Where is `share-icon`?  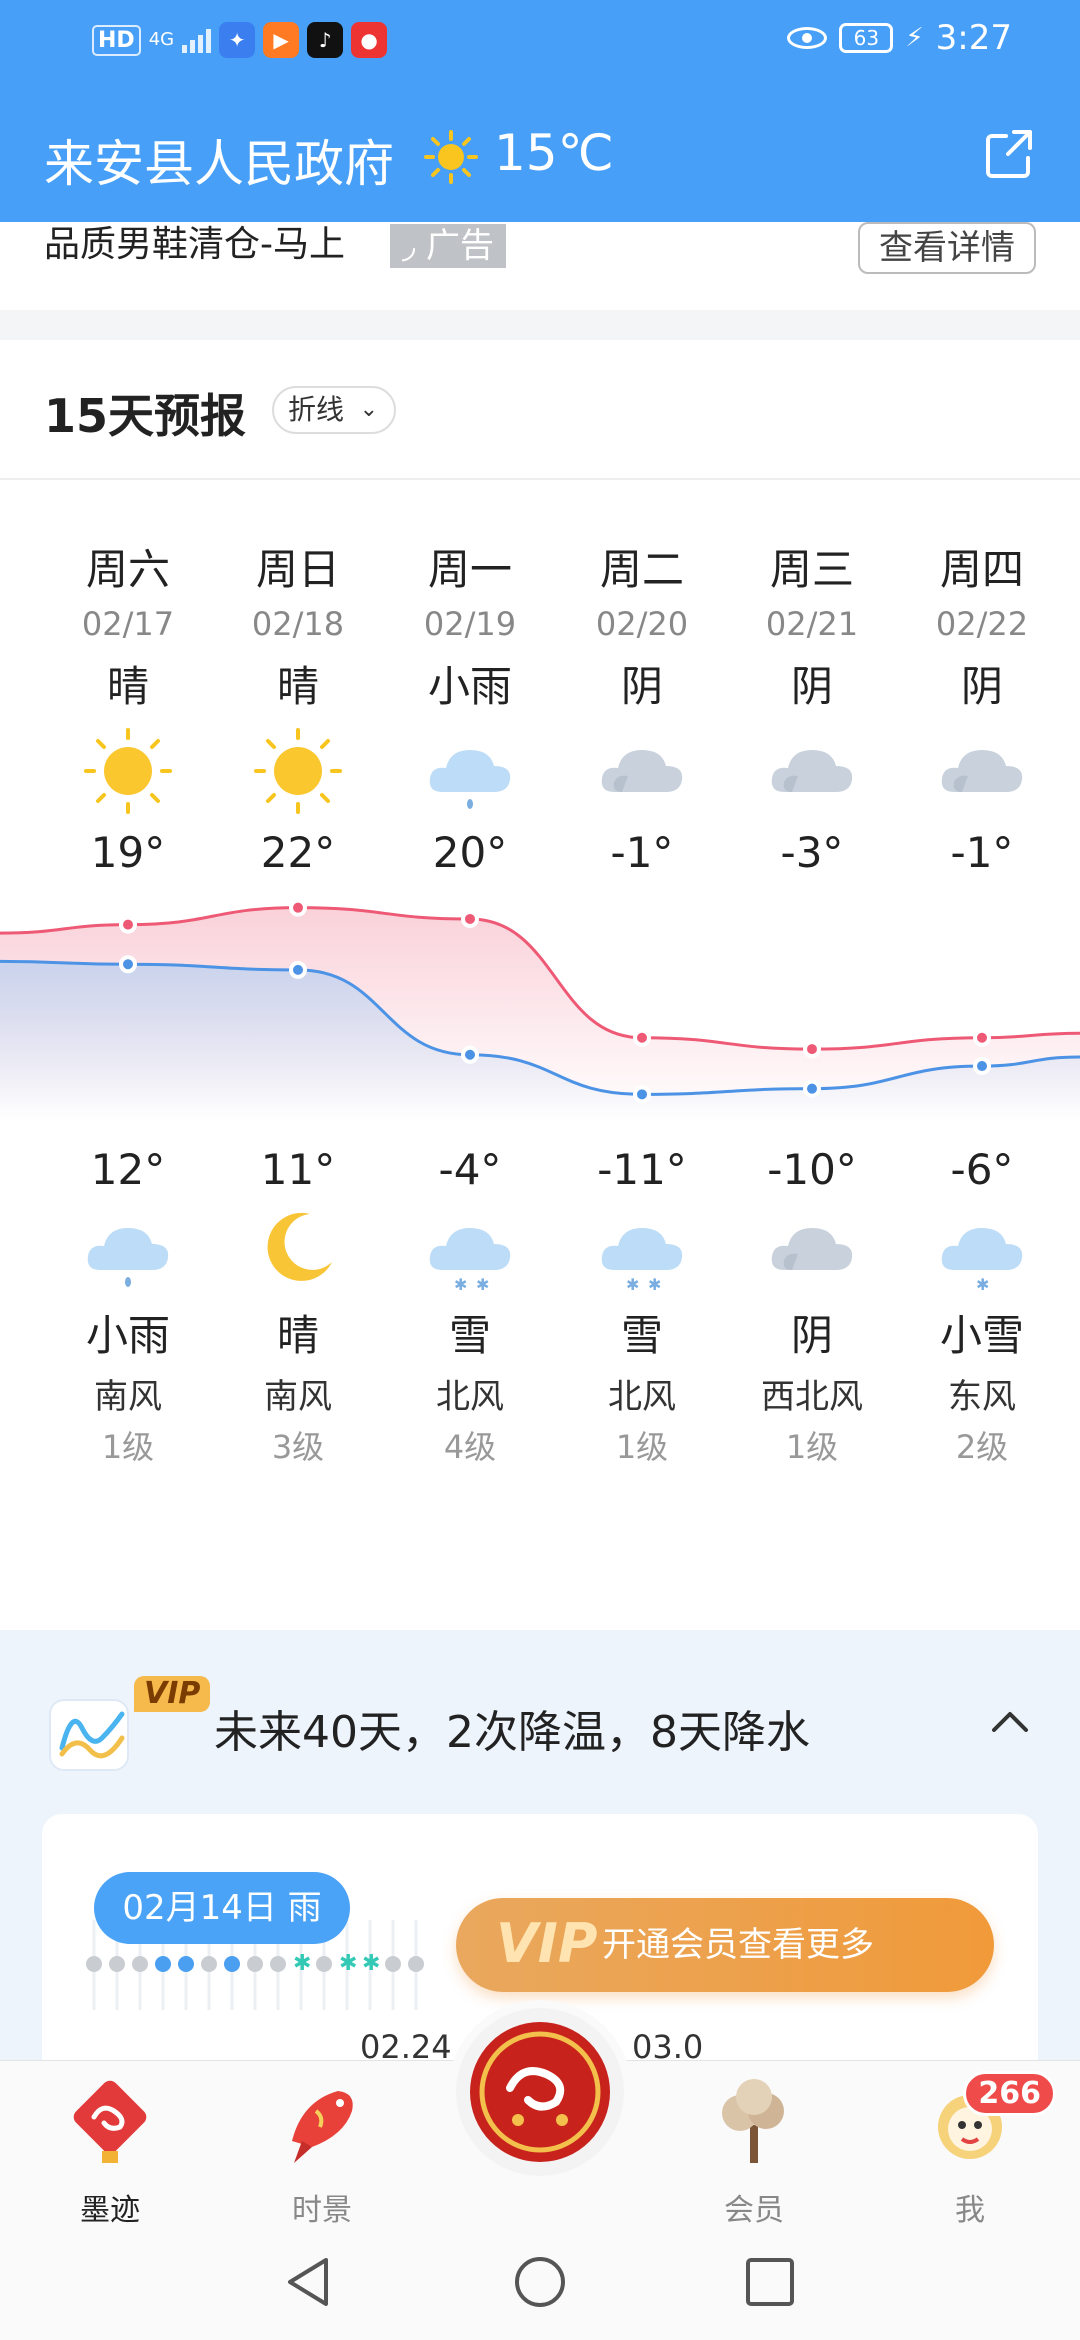
share-icon is located at coordinates (1010, 154).